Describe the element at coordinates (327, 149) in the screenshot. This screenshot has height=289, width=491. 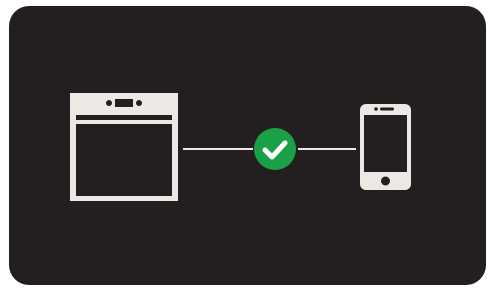
I see `connection-line-right` at that location.